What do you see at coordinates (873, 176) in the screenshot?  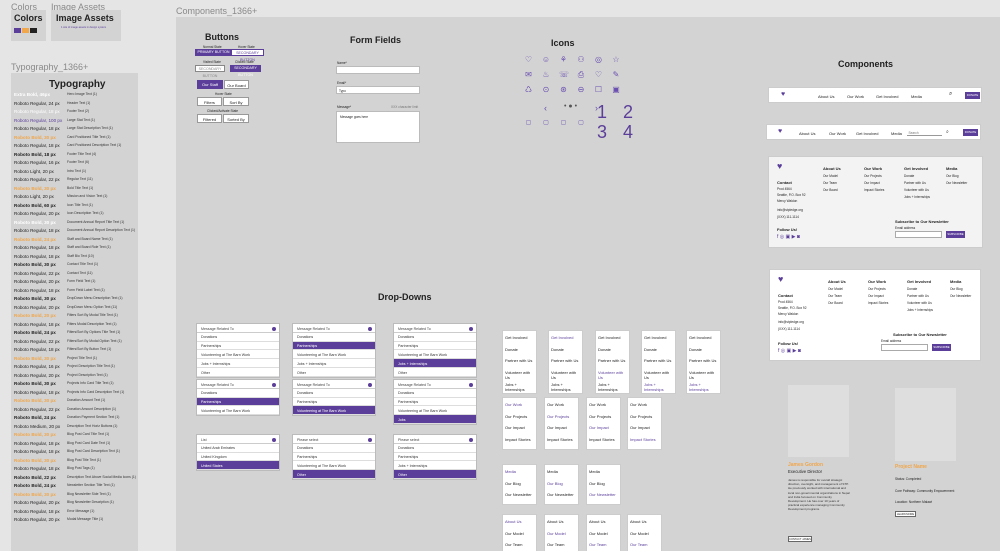 I see `footer-col2-item: Our Projects` at bounding box center [873, 176].